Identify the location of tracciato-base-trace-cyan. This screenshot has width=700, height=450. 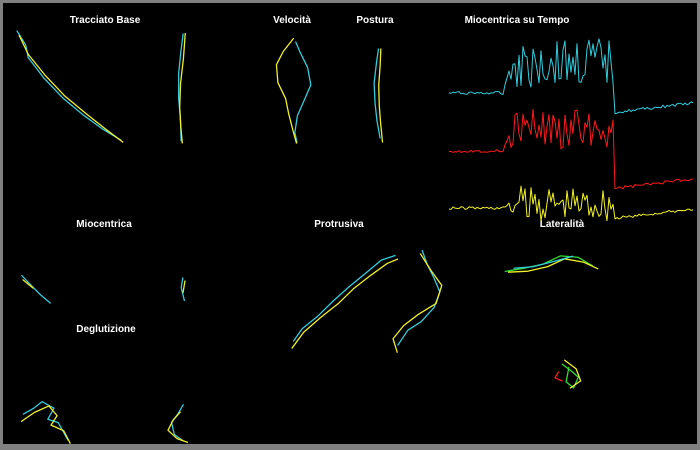
(69, 85).